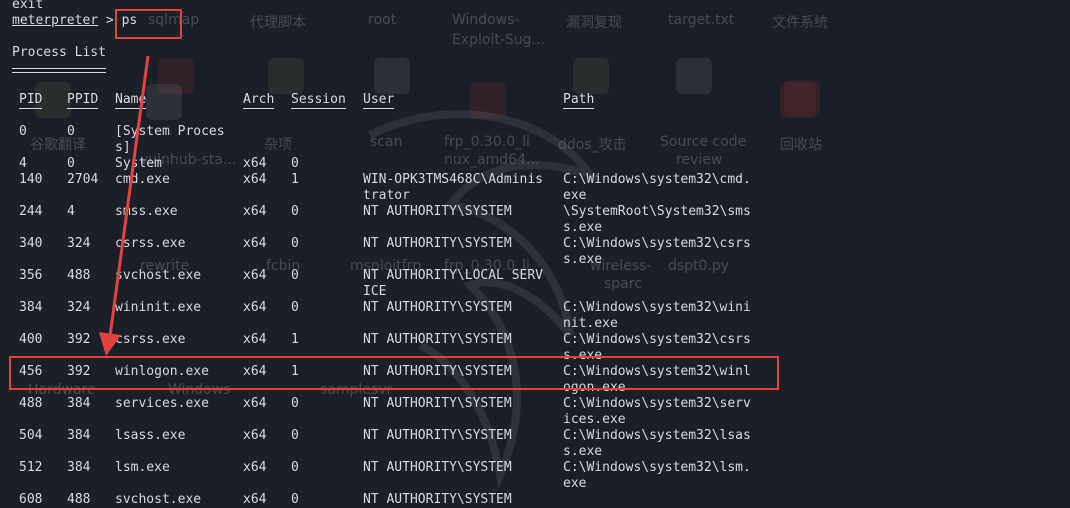 The height and width of the screenshot is (508, 1070). What do you see at coordinates (129, 196) in the screenshot?
I see `arrow-shaft` at bounding box center [129, 196].